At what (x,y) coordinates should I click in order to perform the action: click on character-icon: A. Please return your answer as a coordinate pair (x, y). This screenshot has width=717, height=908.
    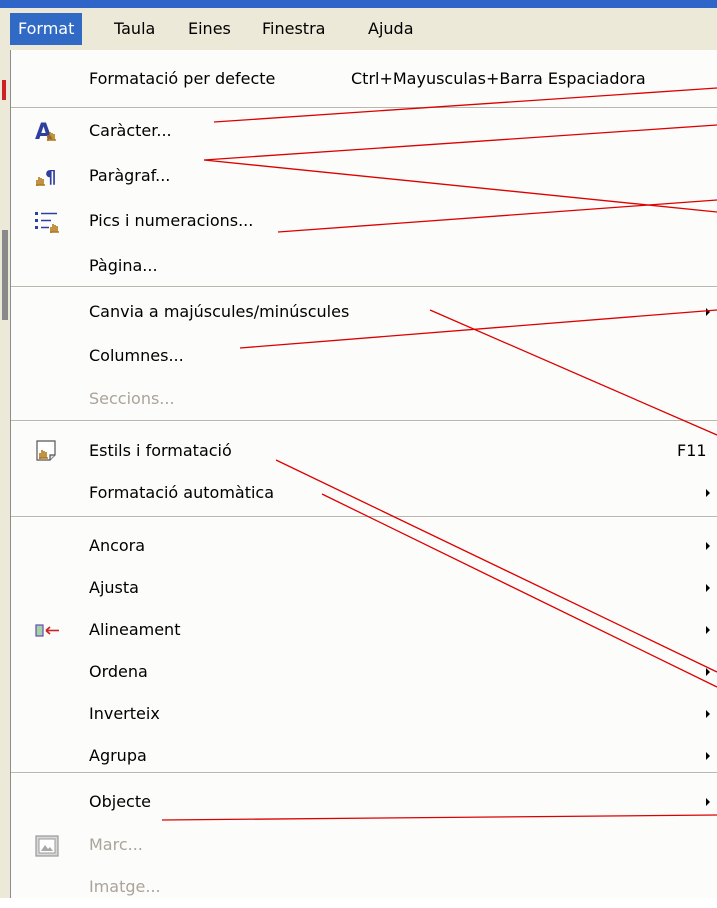
    Looking at the image, I should click on (47, 132).